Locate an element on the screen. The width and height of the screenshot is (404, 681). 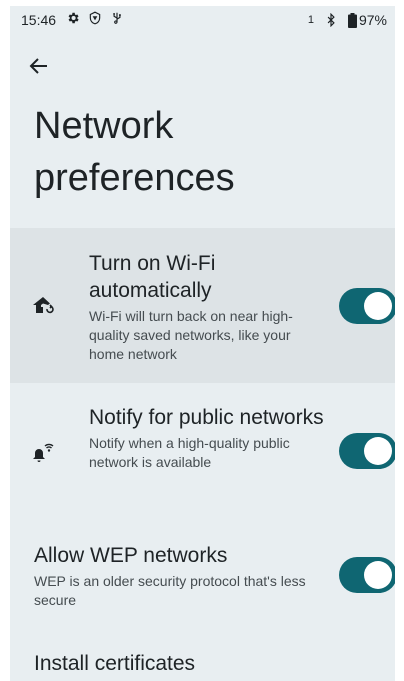
battery: 97% is located at coordinates (367, 20).